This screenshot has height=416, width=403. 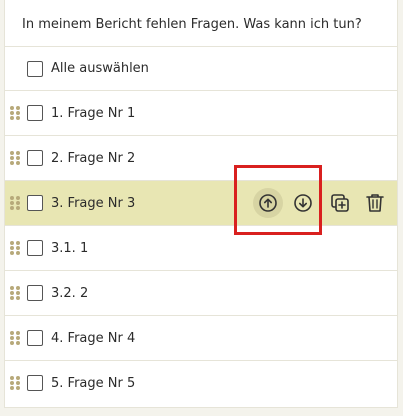 I want to click on duplicate-icon, so click(x=340, y=203).